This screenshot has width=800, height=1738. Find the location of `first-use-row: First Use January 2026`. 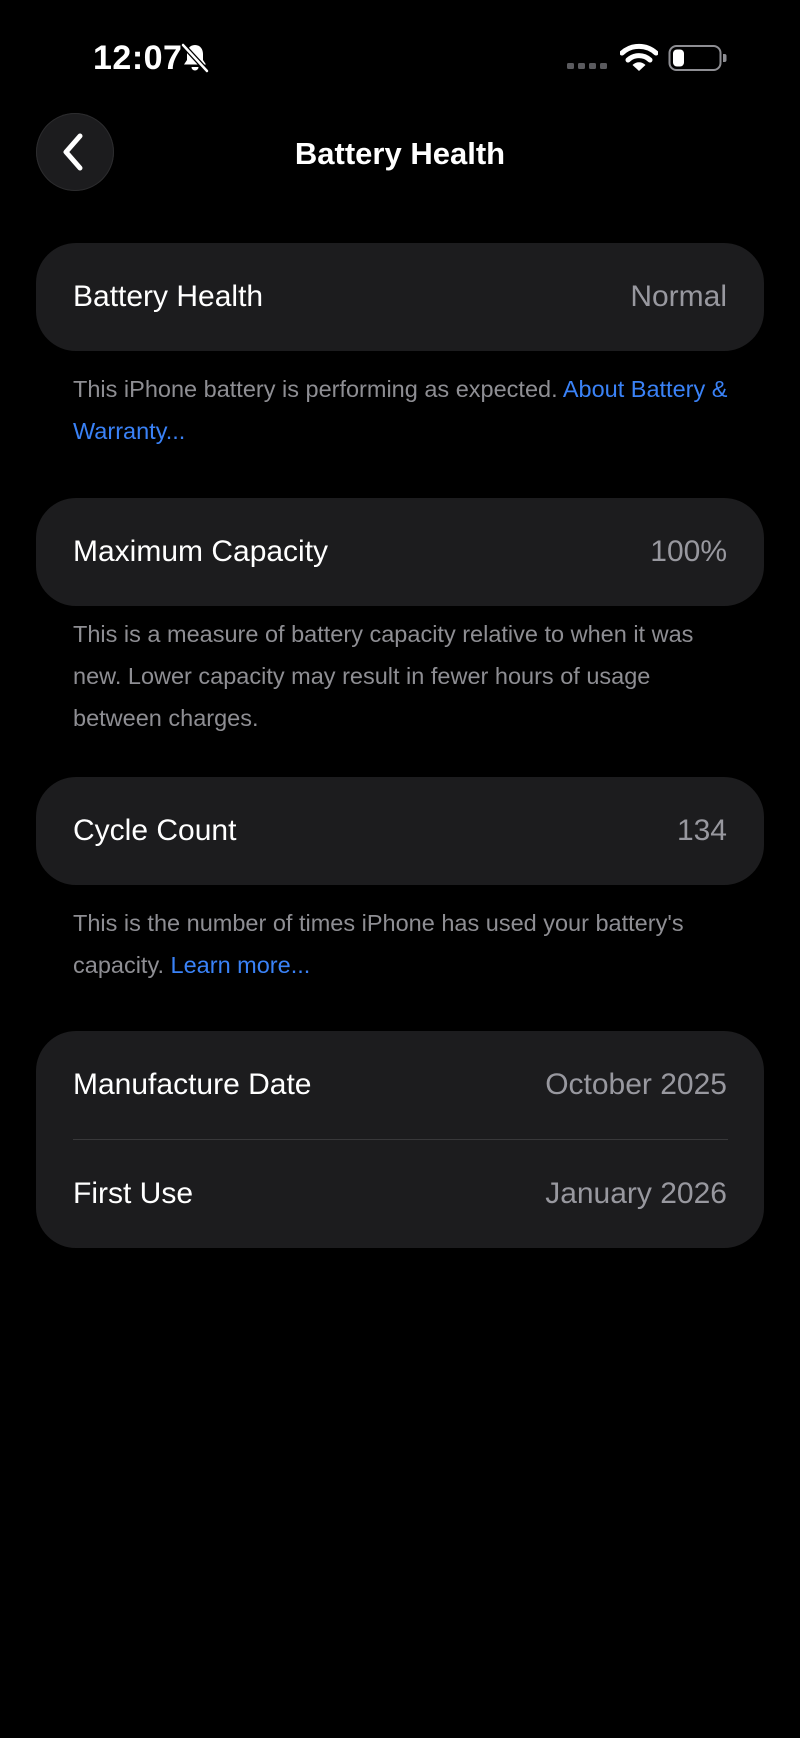

first-use-row: First Use January 2026 is located at coordinates (400, 1194).